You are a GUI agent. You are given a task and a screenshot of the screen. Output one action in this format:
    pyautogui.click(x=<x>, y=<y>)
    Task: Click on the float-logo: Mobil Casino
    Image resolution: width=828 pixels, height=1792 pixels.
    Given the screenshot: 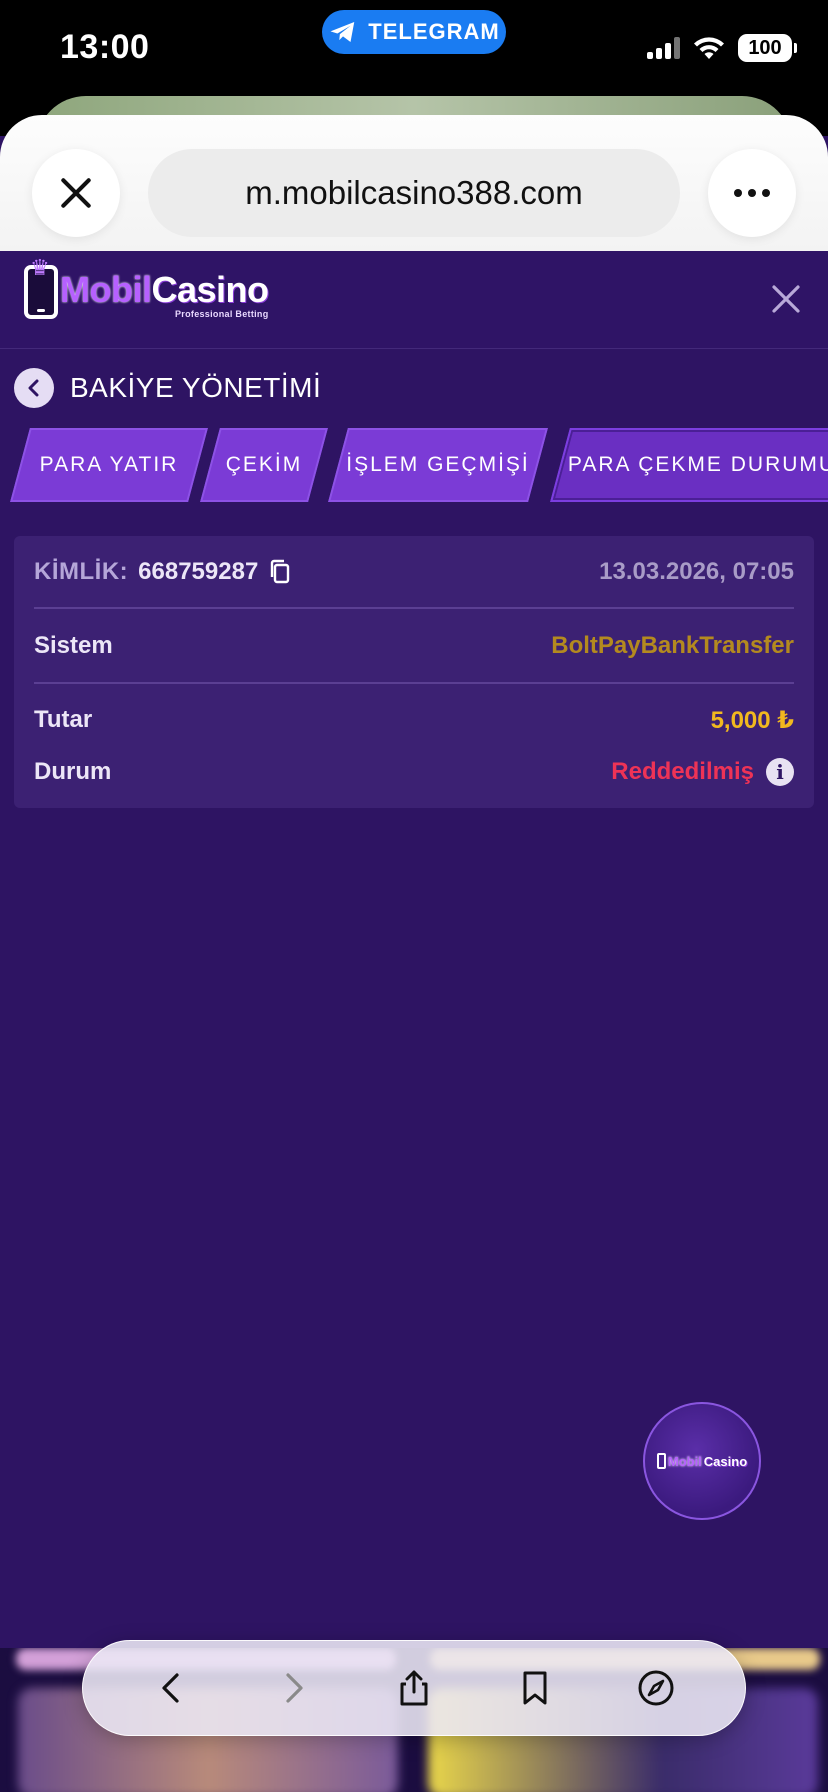 What is the action you would take?
    pyautogui.click(x=702, y=1461)
    